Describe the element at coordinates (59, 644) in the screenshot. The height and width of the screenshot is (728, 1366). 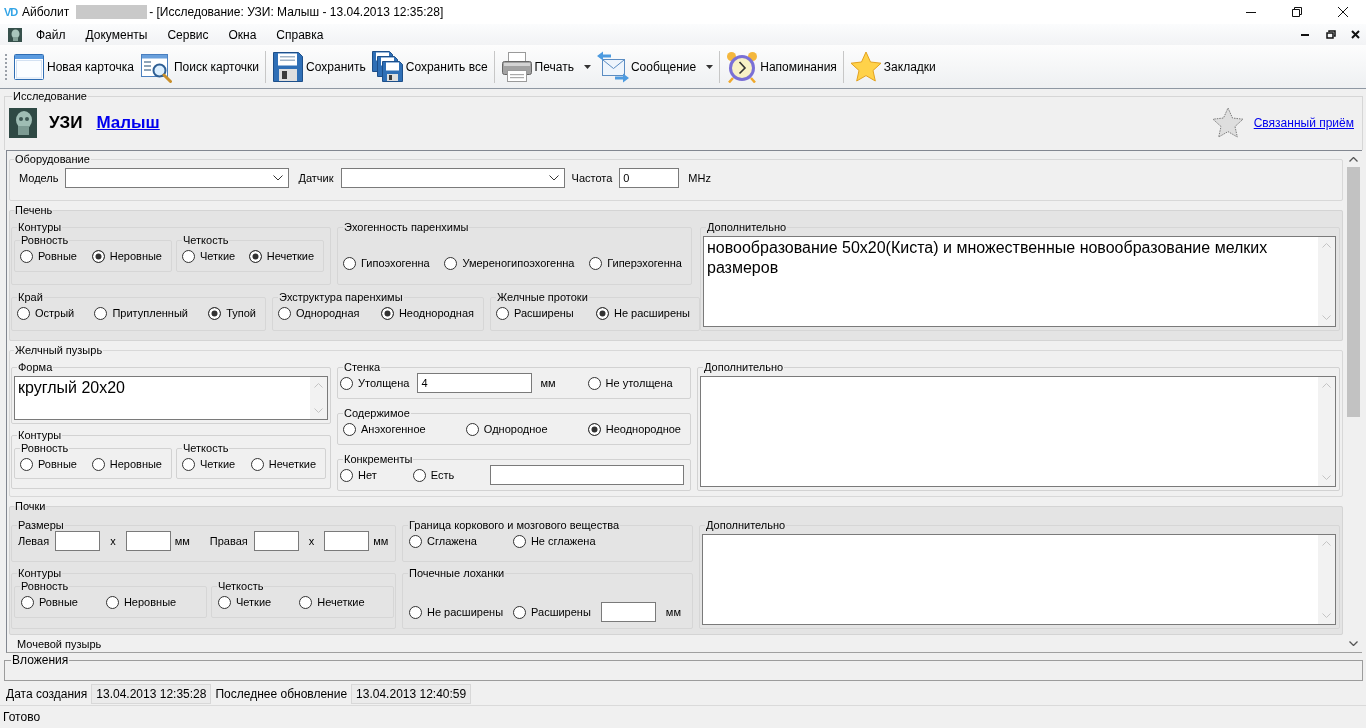
I see `section-title: Мочевой пузырь` at that location.